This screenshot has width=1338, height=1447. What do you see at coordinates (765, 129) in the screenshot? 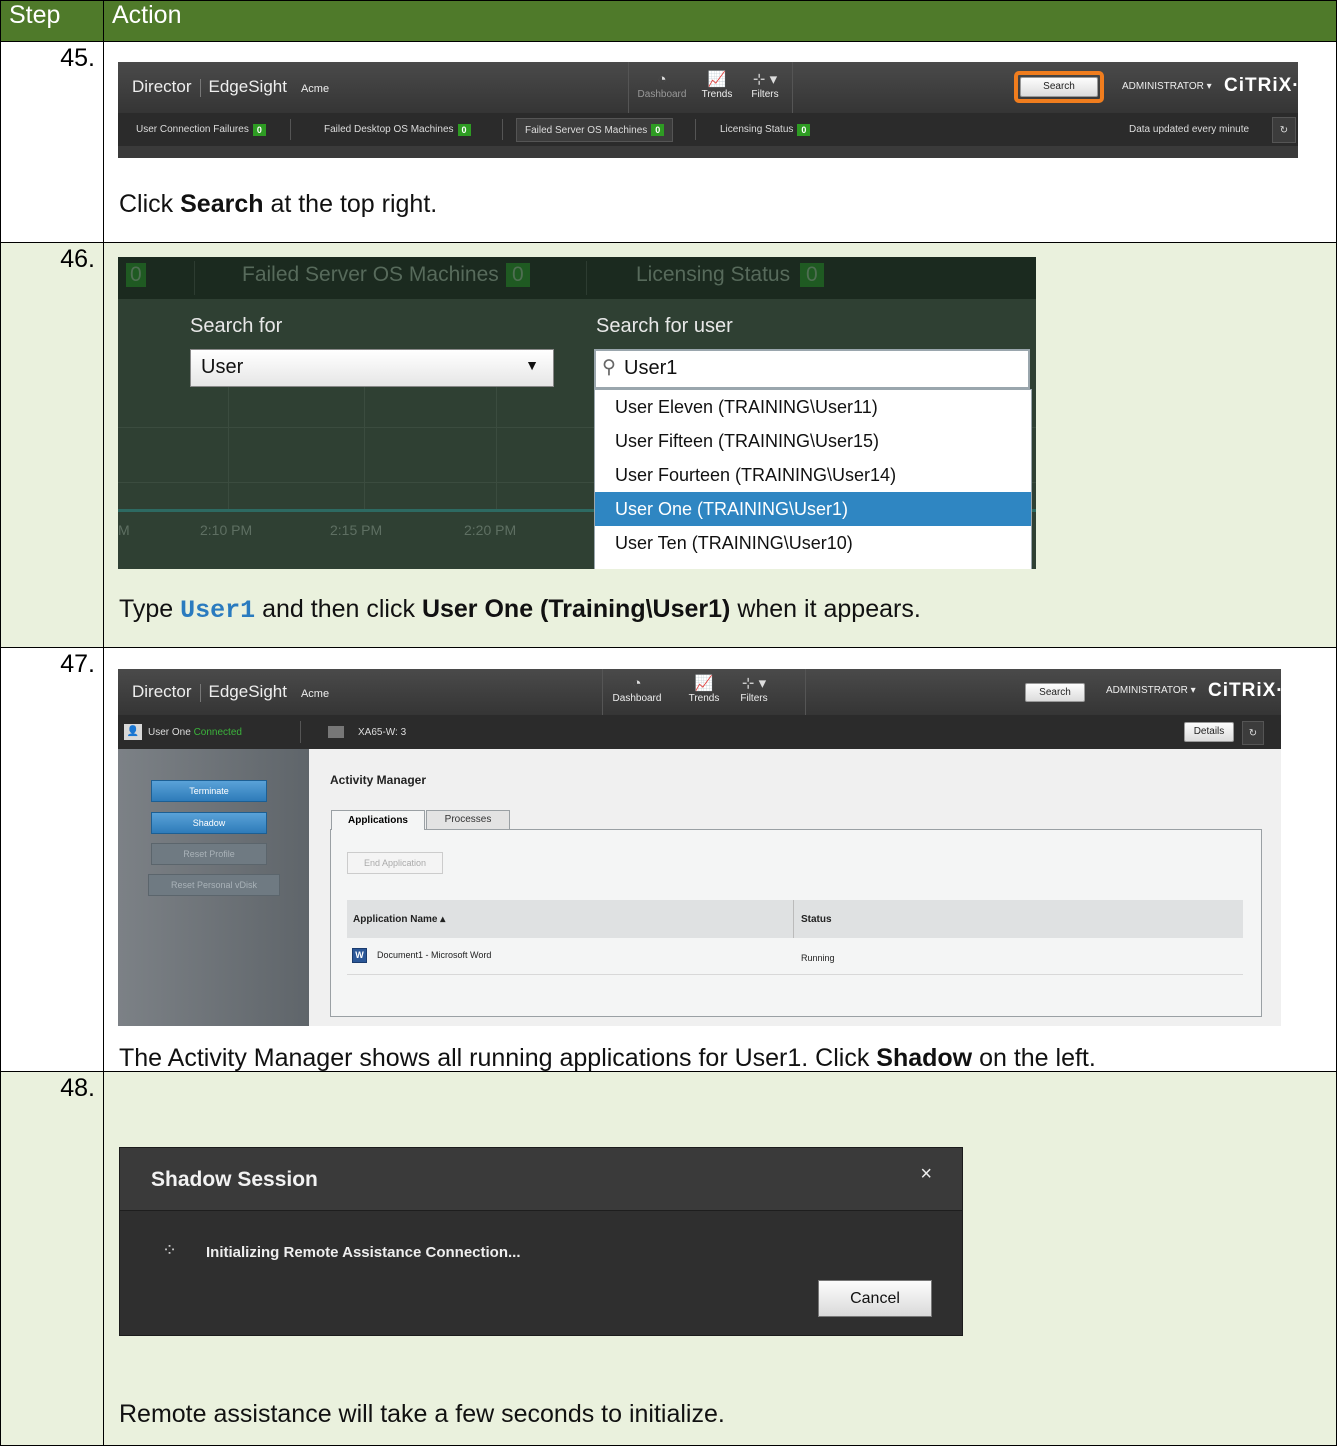
I see `status-licensing: Licensing Status 0` at bounding box center [765, 129].